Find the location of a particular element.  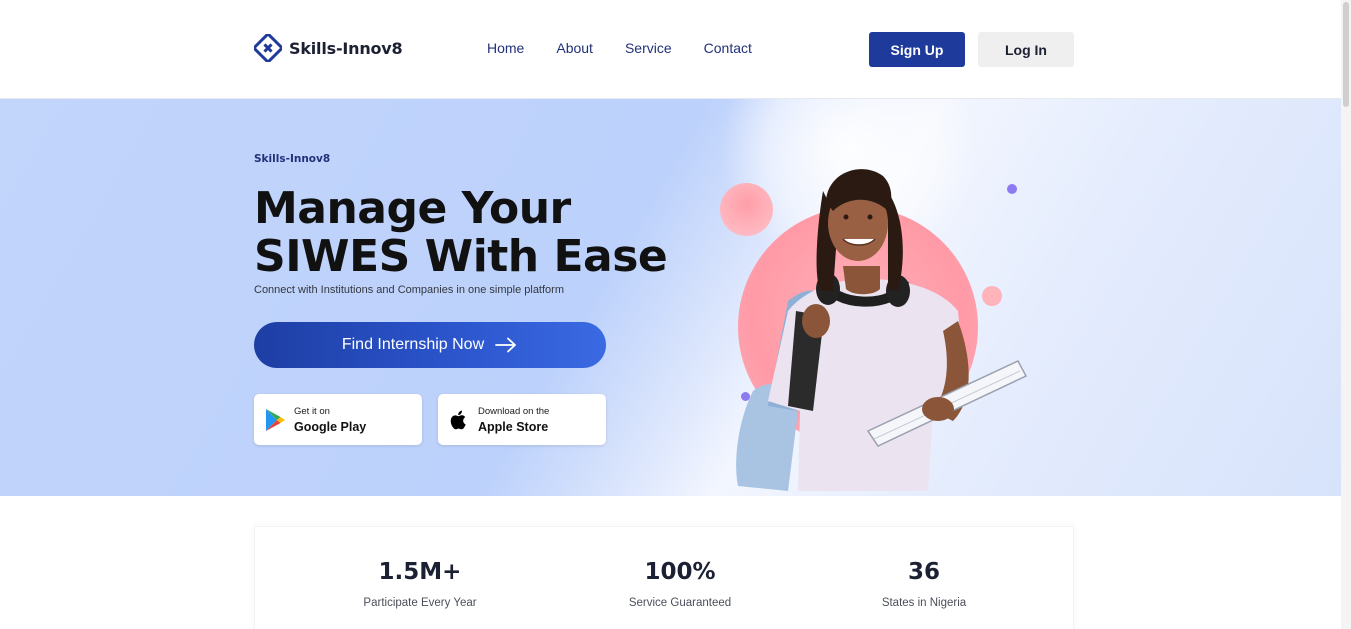

stat-label: States in Nigeria is located at coordinates (924, 603).